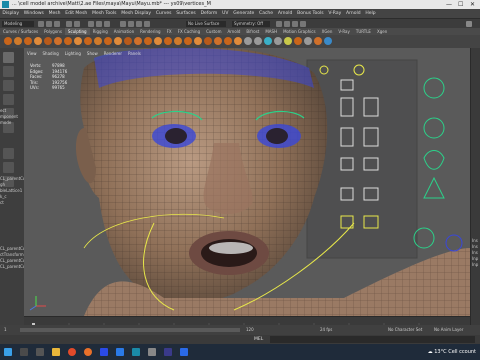 Image resolution: width=480 pixels, height=360 pixels. Describe the element at coordinates (206, 24) in the screenshot. I see `live-surface-field: No Live Surface` at that location.